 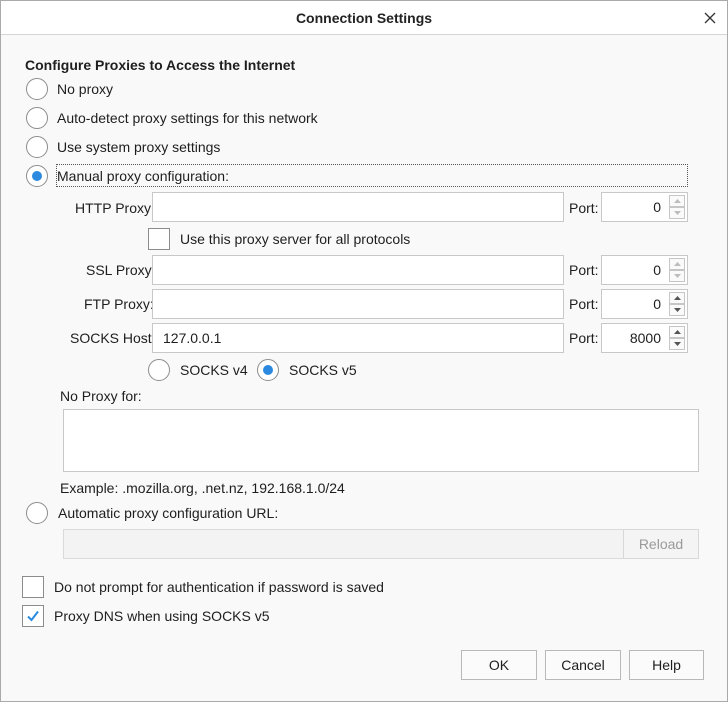 I want to click on manual-proxy-radio, so click(x=37, y=176).